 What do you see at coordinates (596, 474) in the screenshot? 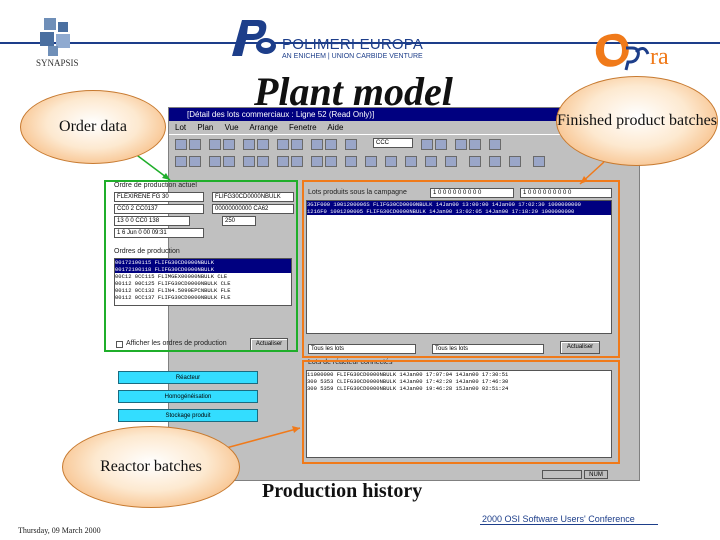
I see `status-num: NUM` at bounding box center [596, 474].